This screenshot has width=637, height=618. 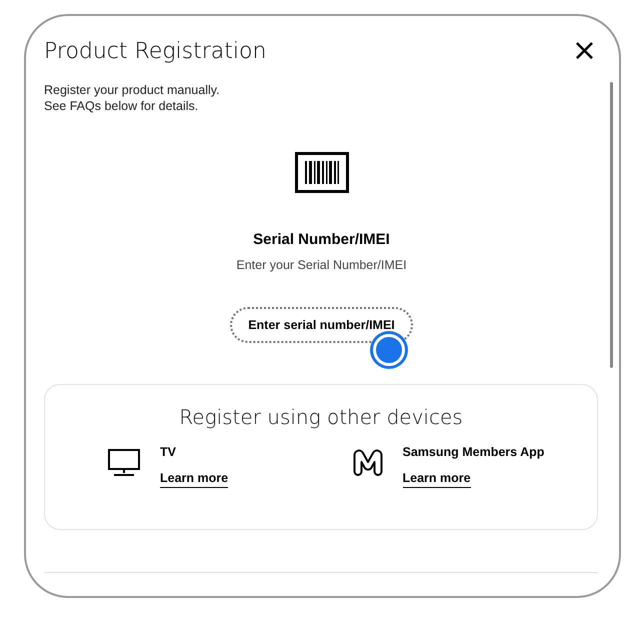 What do you see at coordinates (367, 463) in the screenshot?
I see `app-logo-icon` at bounding box center [367, 463].